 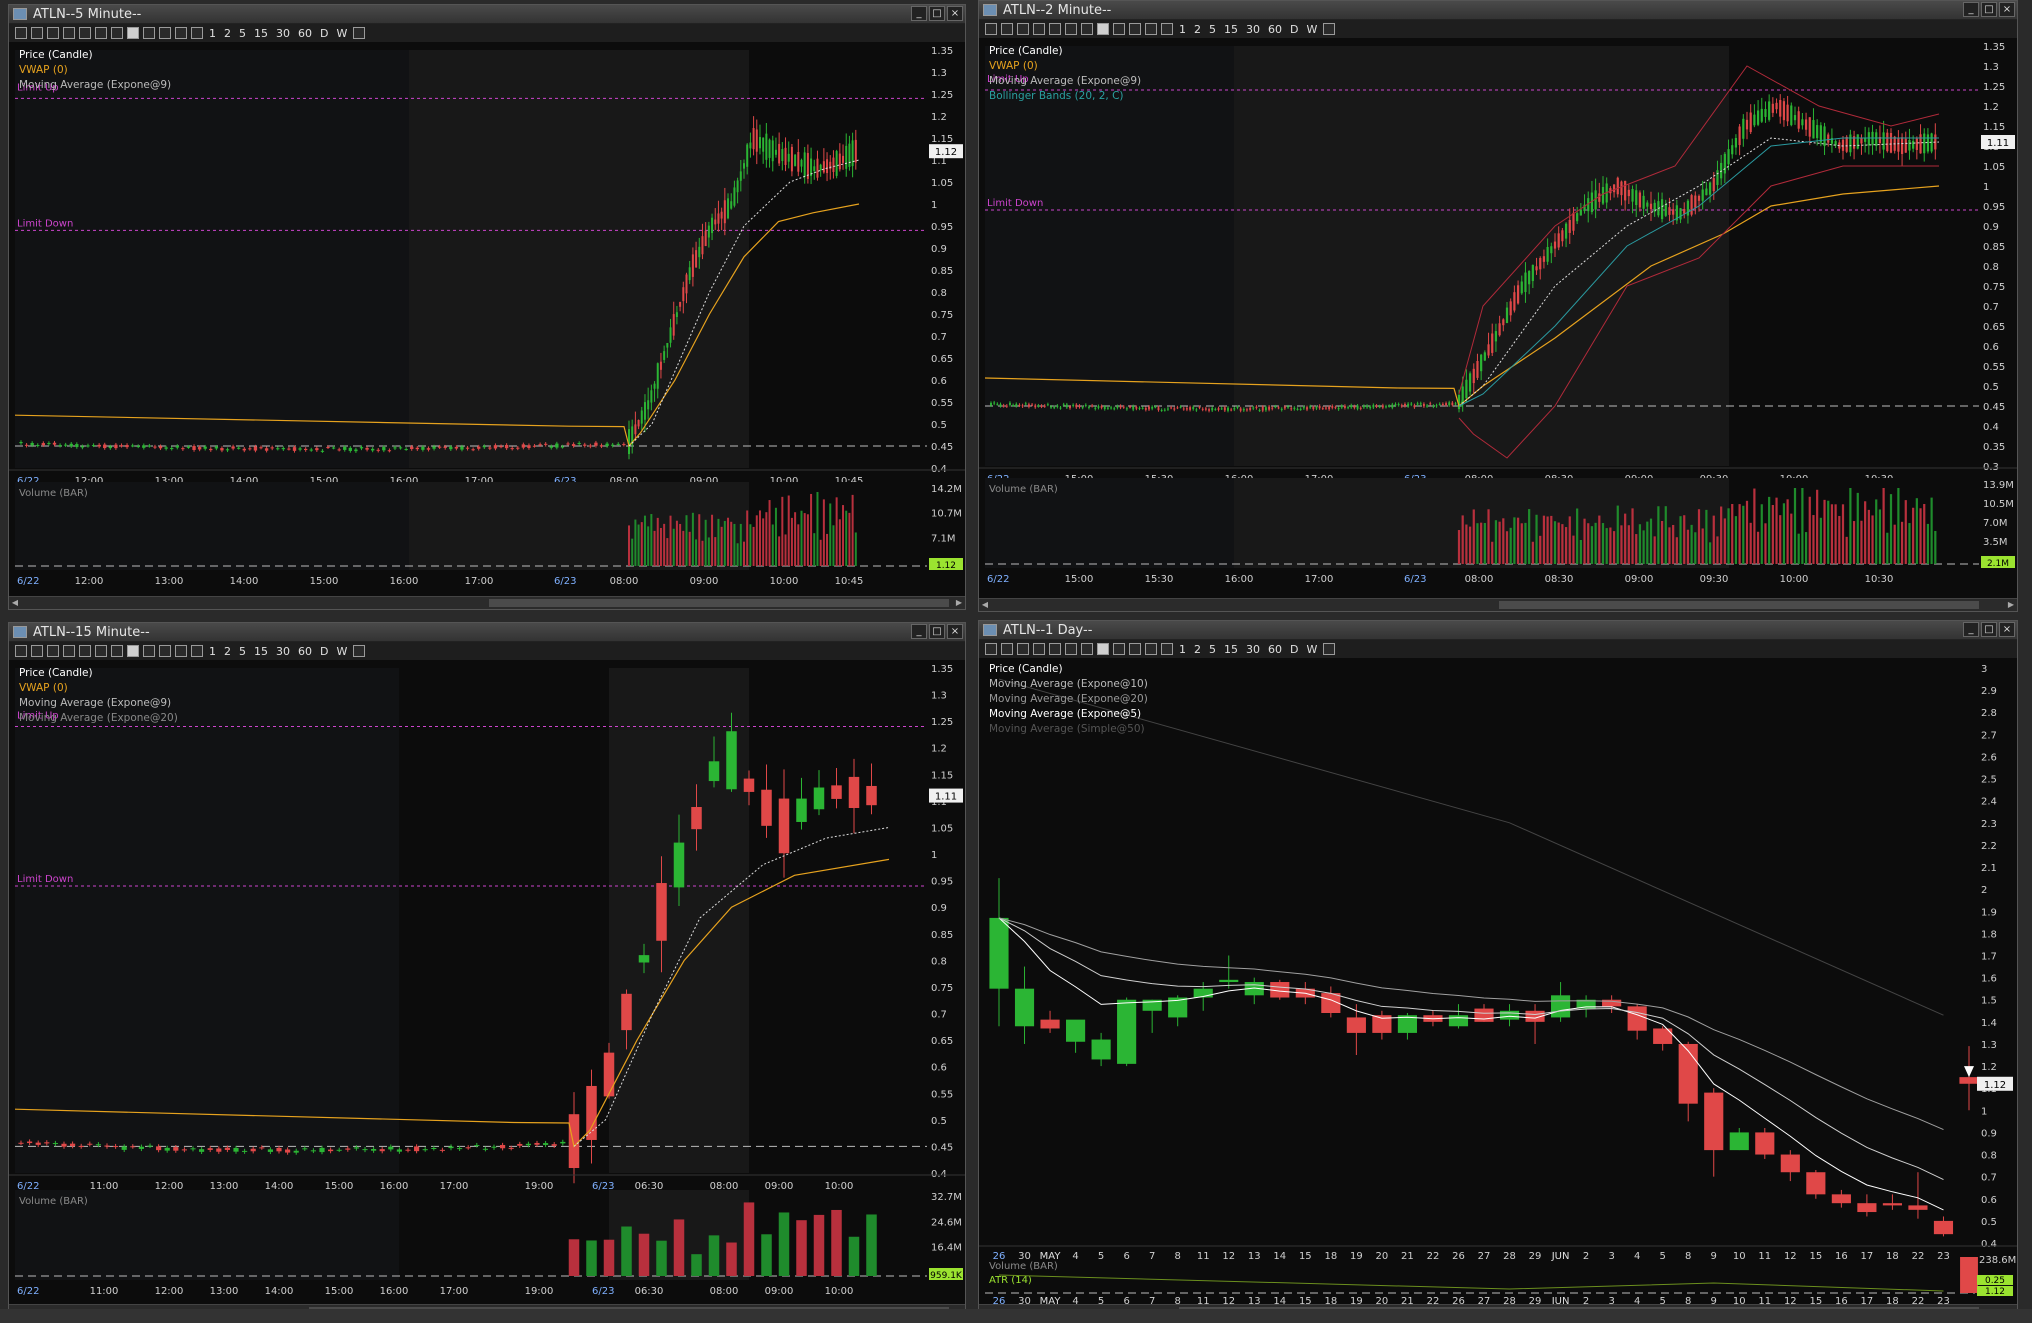 What do you see at coordinates (1498, 630) in the screenshot?
I see `pane-titlebar: ATLN--1 Day-- _ □ ×` at bounding box center [1498, 630].